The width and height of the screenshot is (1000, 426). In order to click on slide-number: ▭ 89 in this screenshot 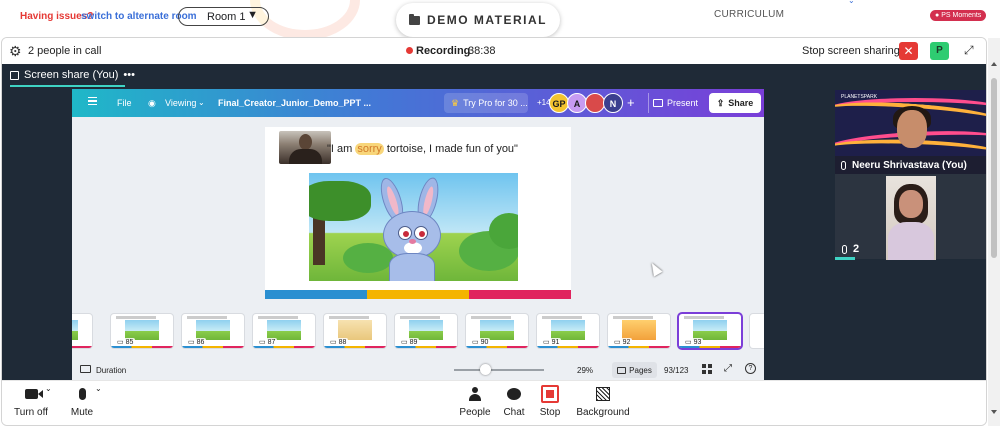, I will do `click(409, 342)`.